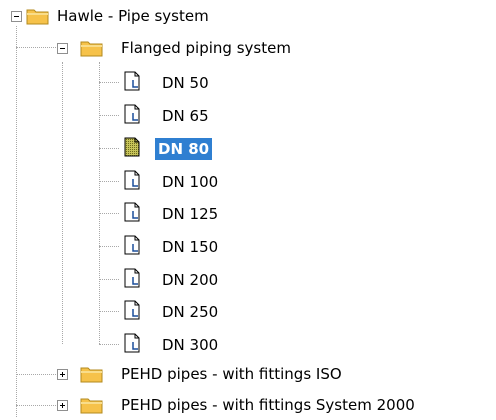  I want to click on tree-node-pehd-iso: PEHD pipes - with fittings ISO, so click(248, 375).